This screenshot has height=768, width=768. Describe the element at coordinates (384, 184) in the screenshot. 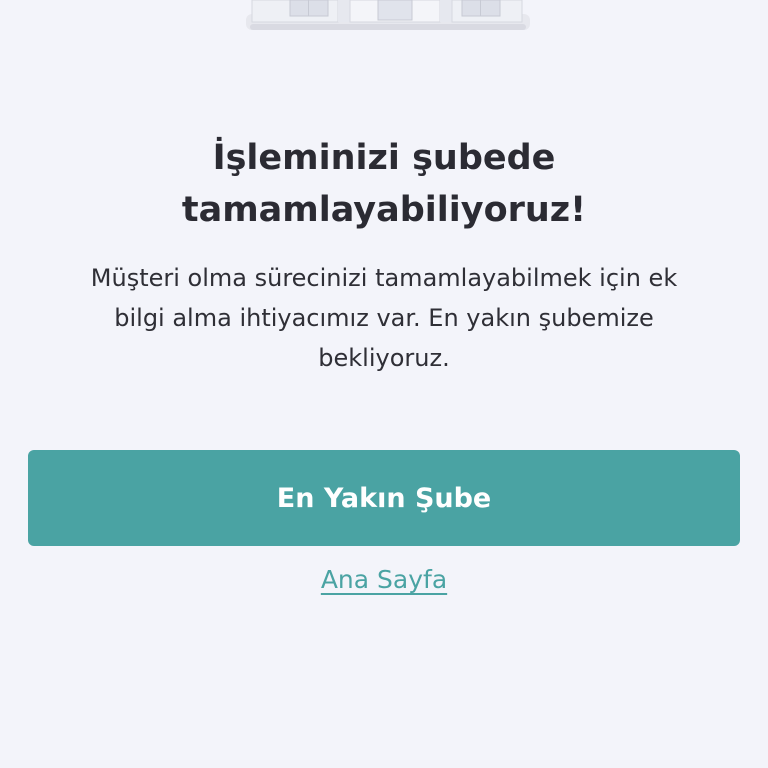

I see `page-title: İşleminizi şubede tamamlayabiliyoruz!` at that location.